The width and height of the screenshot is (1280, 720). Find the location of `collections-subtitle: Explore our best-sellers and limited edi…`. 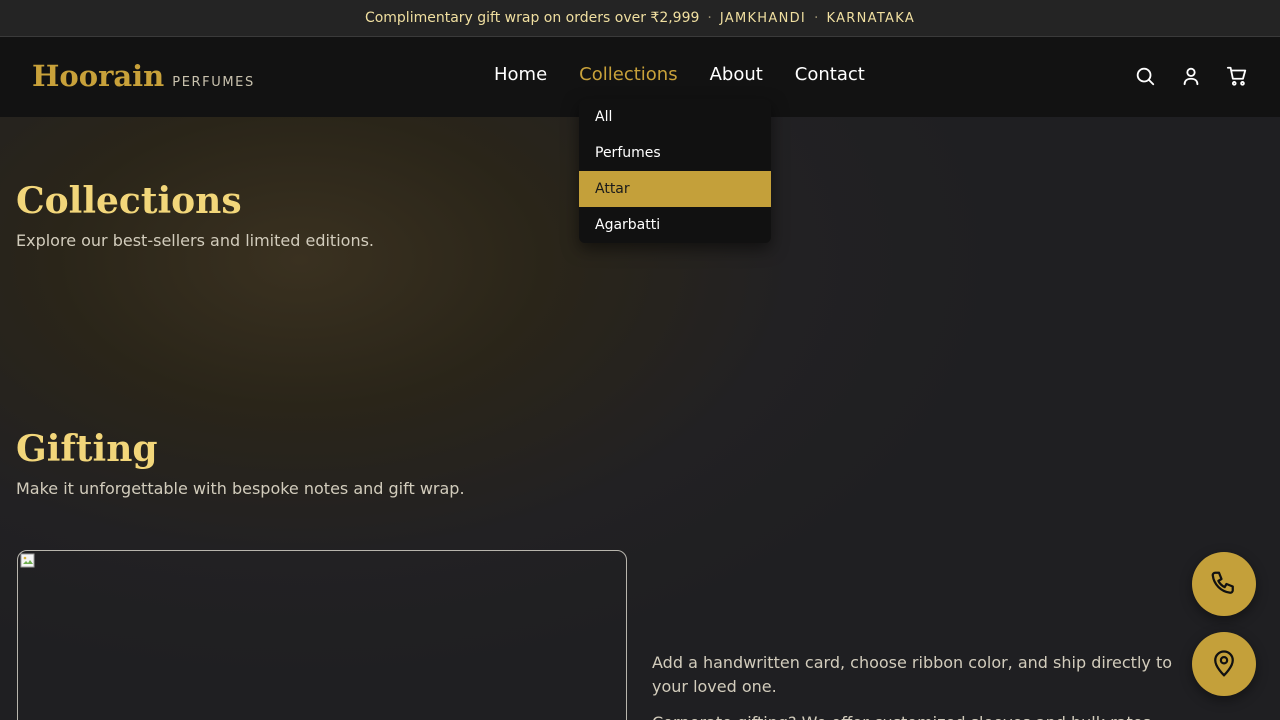

collections-subtitle: Explore our best-sellers and limited edi… is located at coordinates (195, 240).